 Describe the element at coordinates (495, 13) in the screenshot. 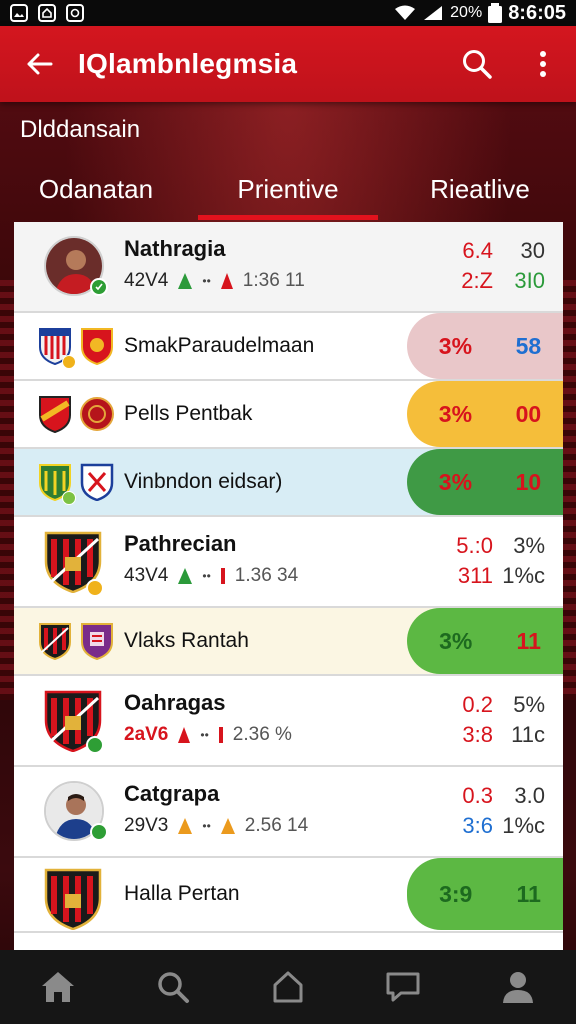

I see `battery-icon` at that location.